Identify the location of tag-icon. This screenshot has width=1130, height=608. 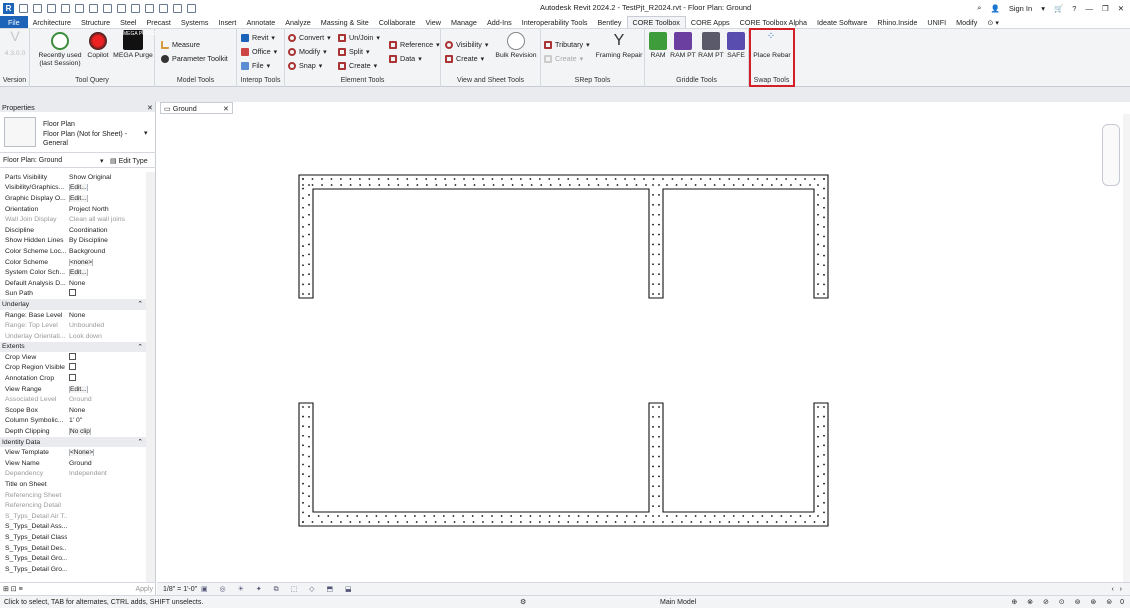
(121, 8).